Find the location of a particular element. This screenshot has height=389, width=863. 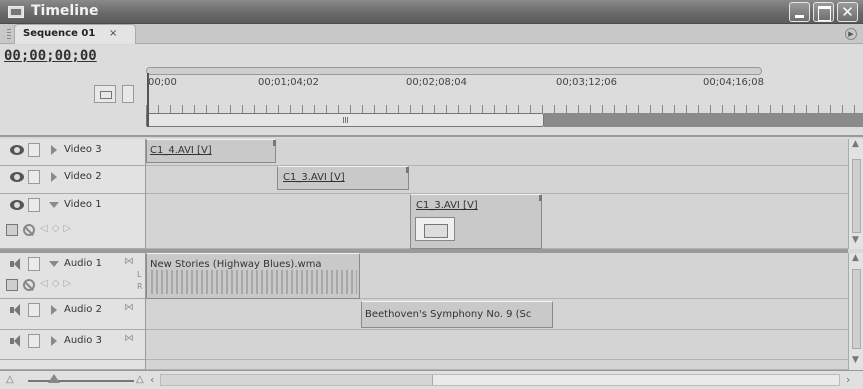

track-lane: New Stories (Highway Blues).wma L R is located at coordinates (492, 276).